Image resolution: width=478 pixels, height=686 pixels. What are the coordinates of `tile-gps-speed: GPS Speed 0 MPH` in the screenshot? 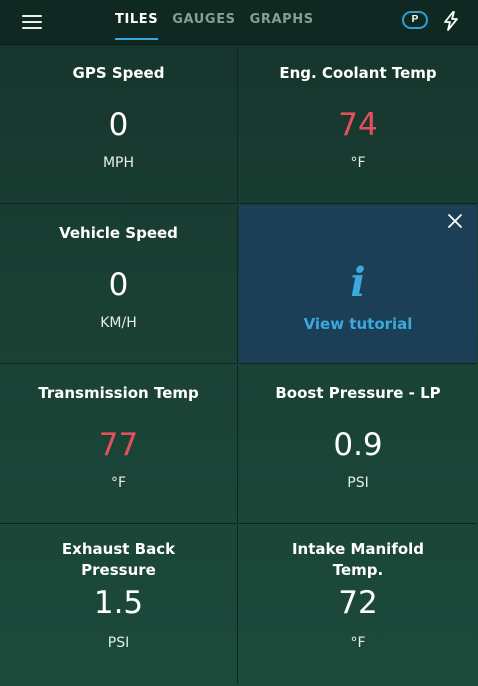 It's located at (119, 124).